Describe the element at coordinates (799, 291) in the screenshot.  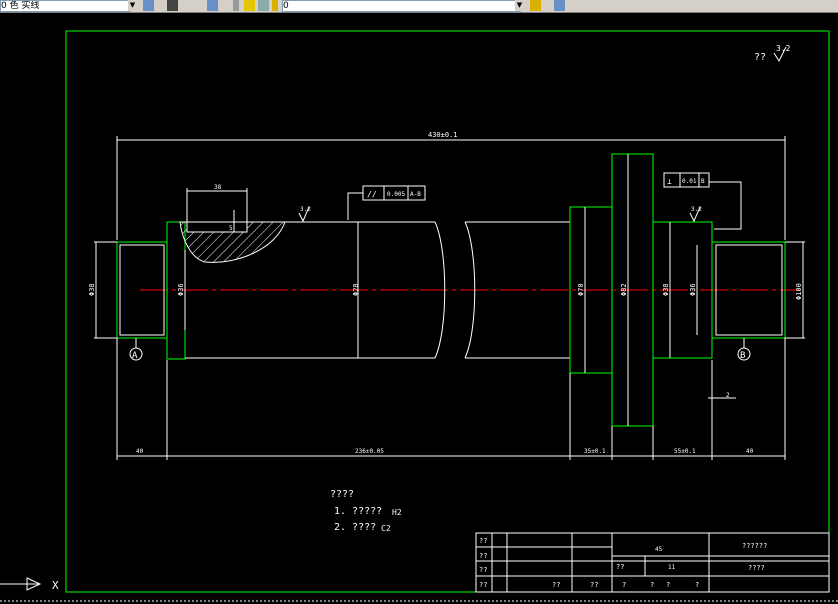
I see `dia-right-journal: Φ100` at that location.